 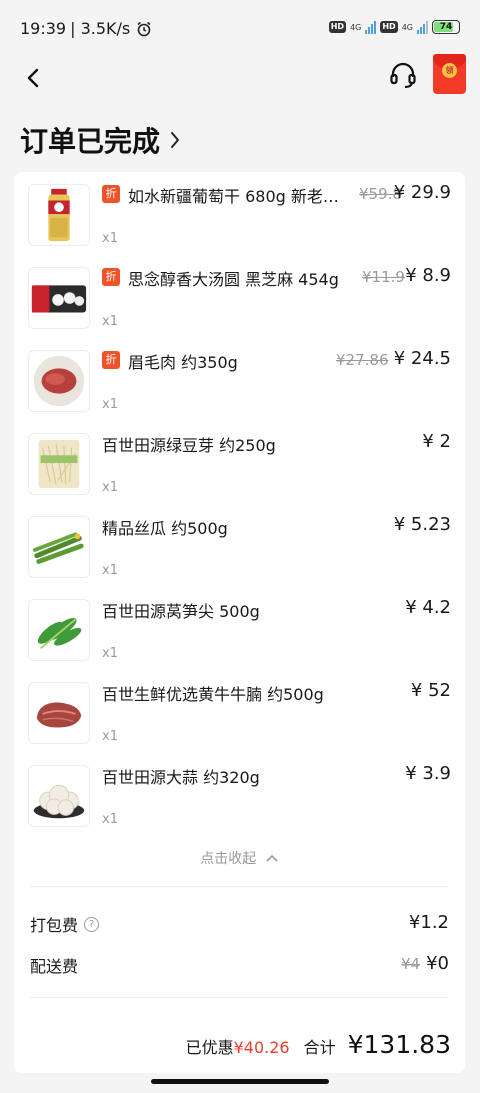 I want to click on order-item: 百世田源大蒜 约320g ¥ 3.9 x1, so click(x=239, y=794).